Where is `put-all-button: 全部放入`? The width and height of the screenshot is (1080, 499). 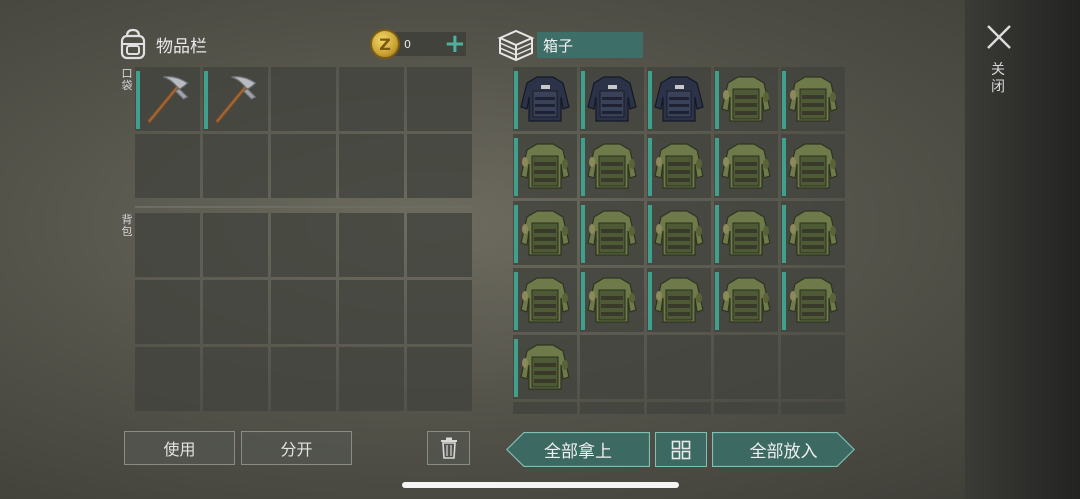 put-all-button: 全部放入 is located at coordinates (783, 449).